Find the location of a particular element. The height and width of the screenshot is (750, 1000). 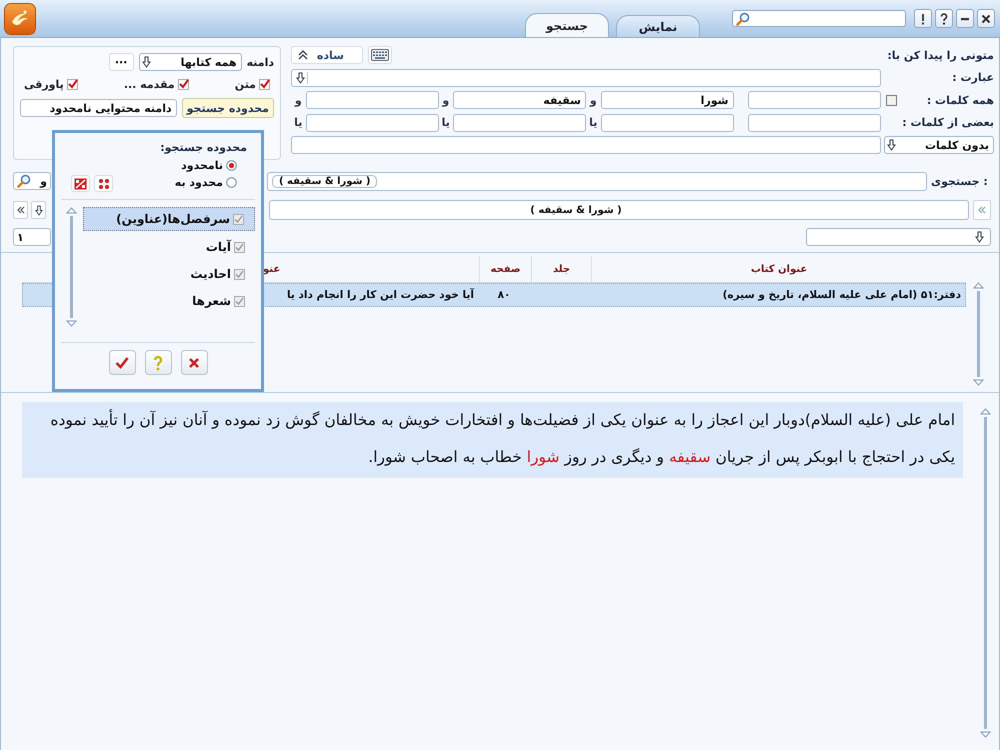

exclamation-button is located at coordinates (923, 18).